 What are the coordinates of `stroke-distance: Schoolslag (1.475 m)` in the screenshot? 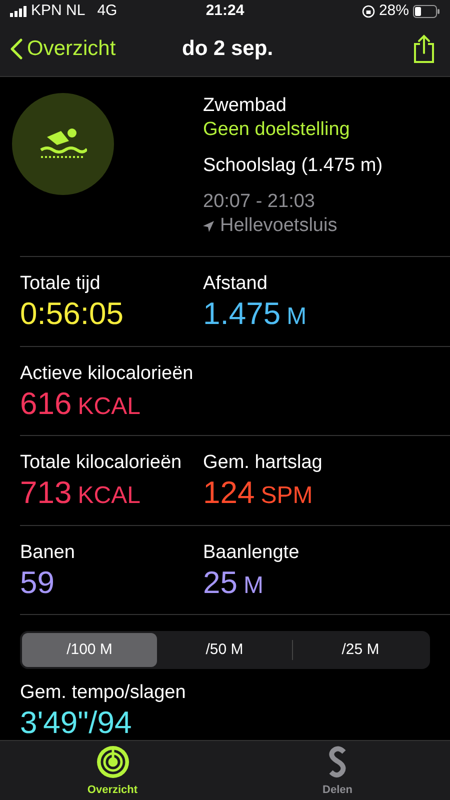 It's located at (293, 166).